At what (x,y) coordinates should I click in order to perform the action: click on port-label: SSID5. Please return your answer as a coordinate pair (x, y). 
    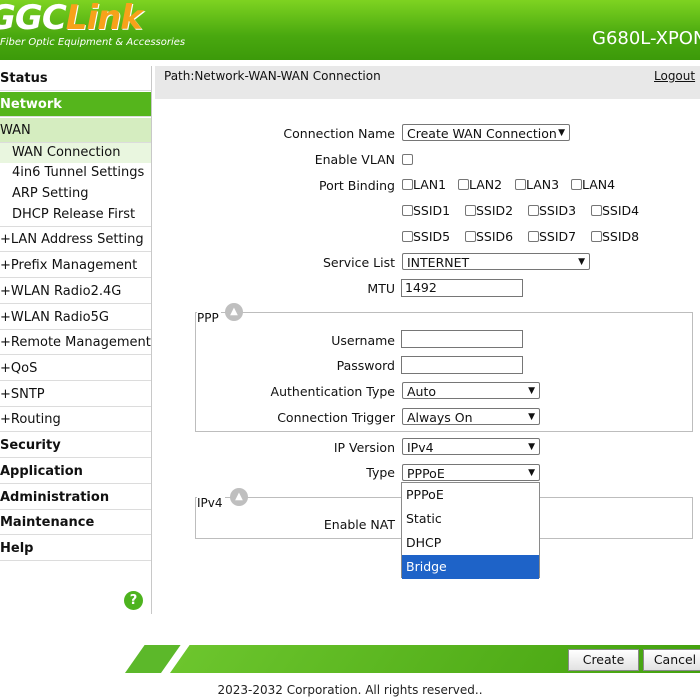
    Looking at the image, I should click on (432, 236).